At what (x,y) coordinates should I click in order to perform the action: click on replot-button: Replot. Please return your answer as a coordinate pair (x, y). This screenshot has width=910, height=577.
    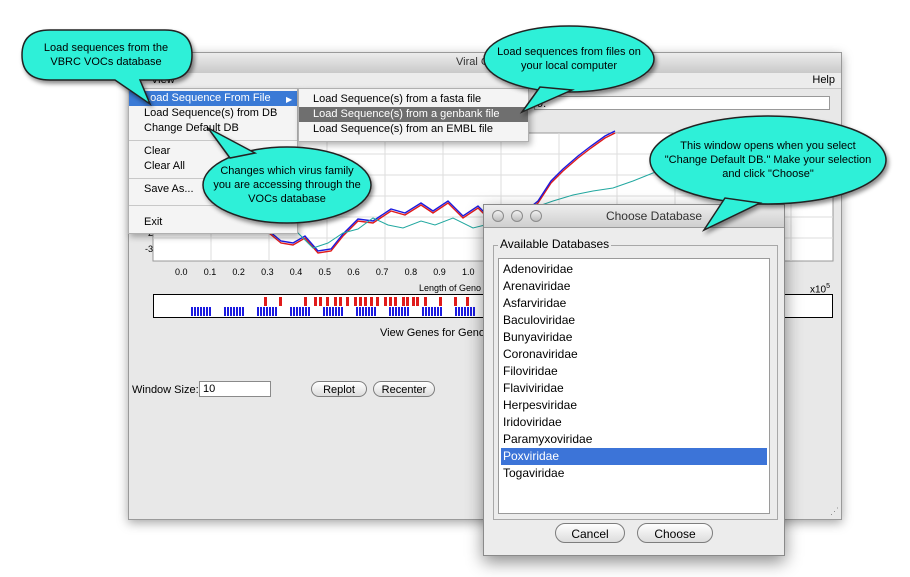
    Looking at the image, I should click on (339, 389).